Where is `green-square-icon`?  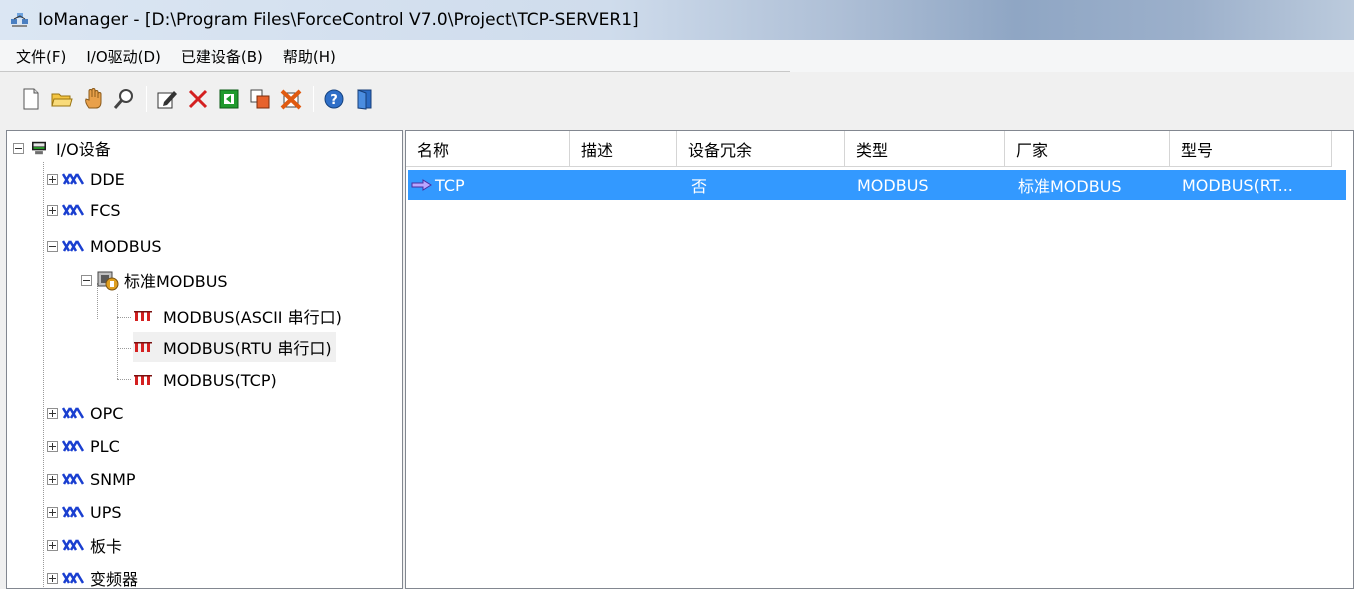
green-square-icon is located at coordinates (229, 99).